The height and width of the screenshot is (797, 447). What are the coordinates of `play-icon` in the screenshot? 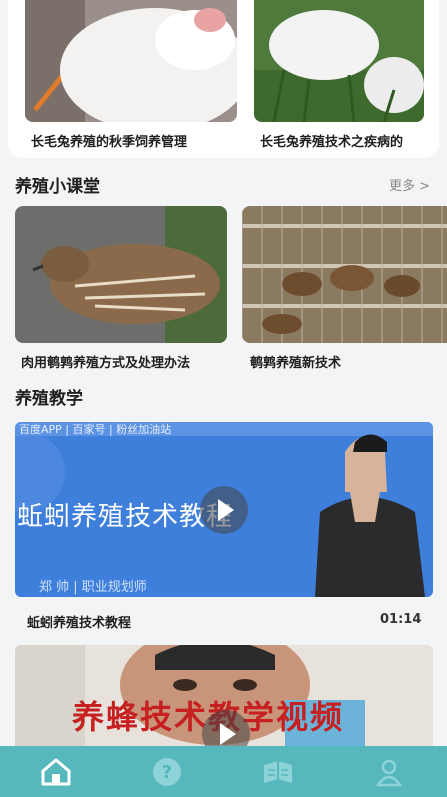 It's located at (224, 510).